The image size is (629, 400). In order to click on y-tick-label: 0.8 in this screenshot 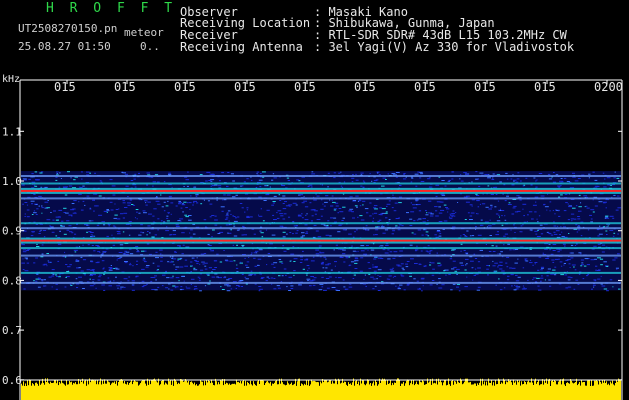, I will do `click(12, 280)`.